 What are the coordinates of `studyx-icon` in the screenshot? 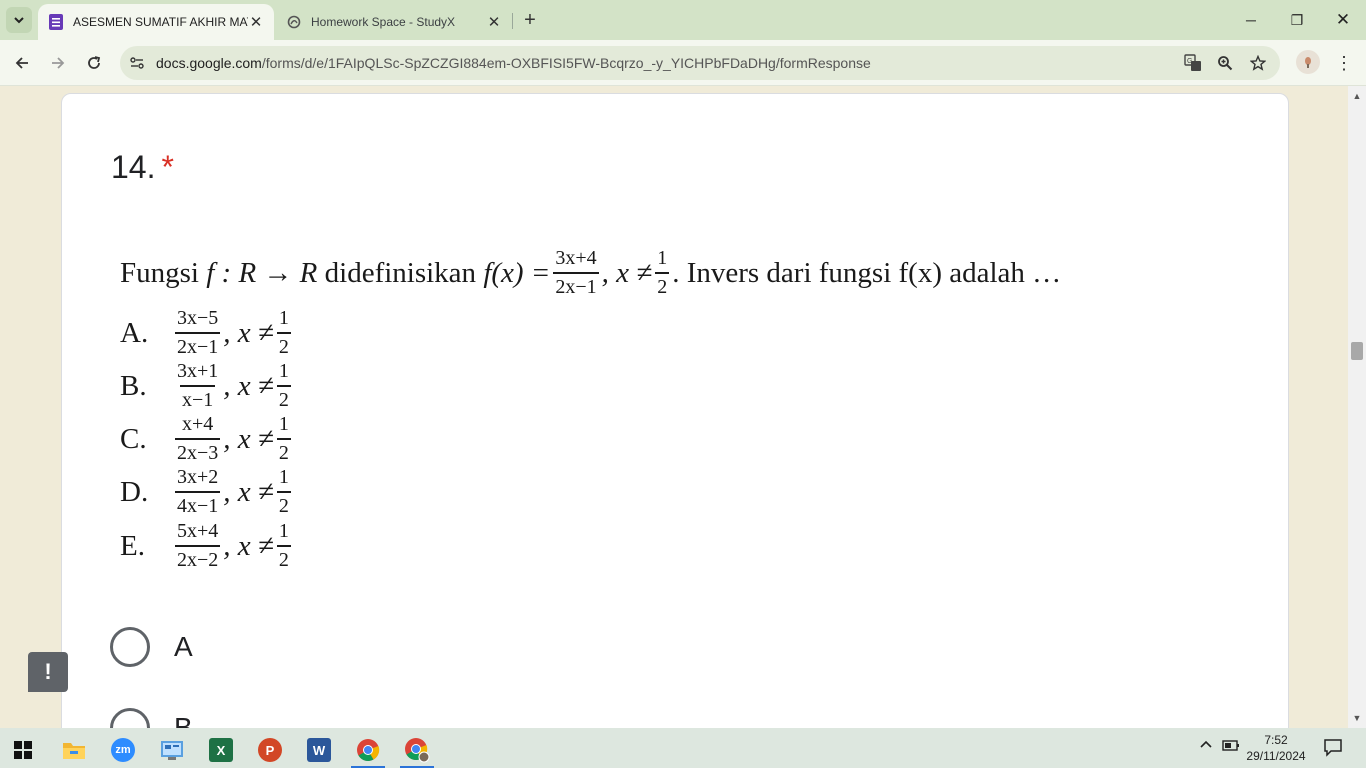 It's located at (294, 22).